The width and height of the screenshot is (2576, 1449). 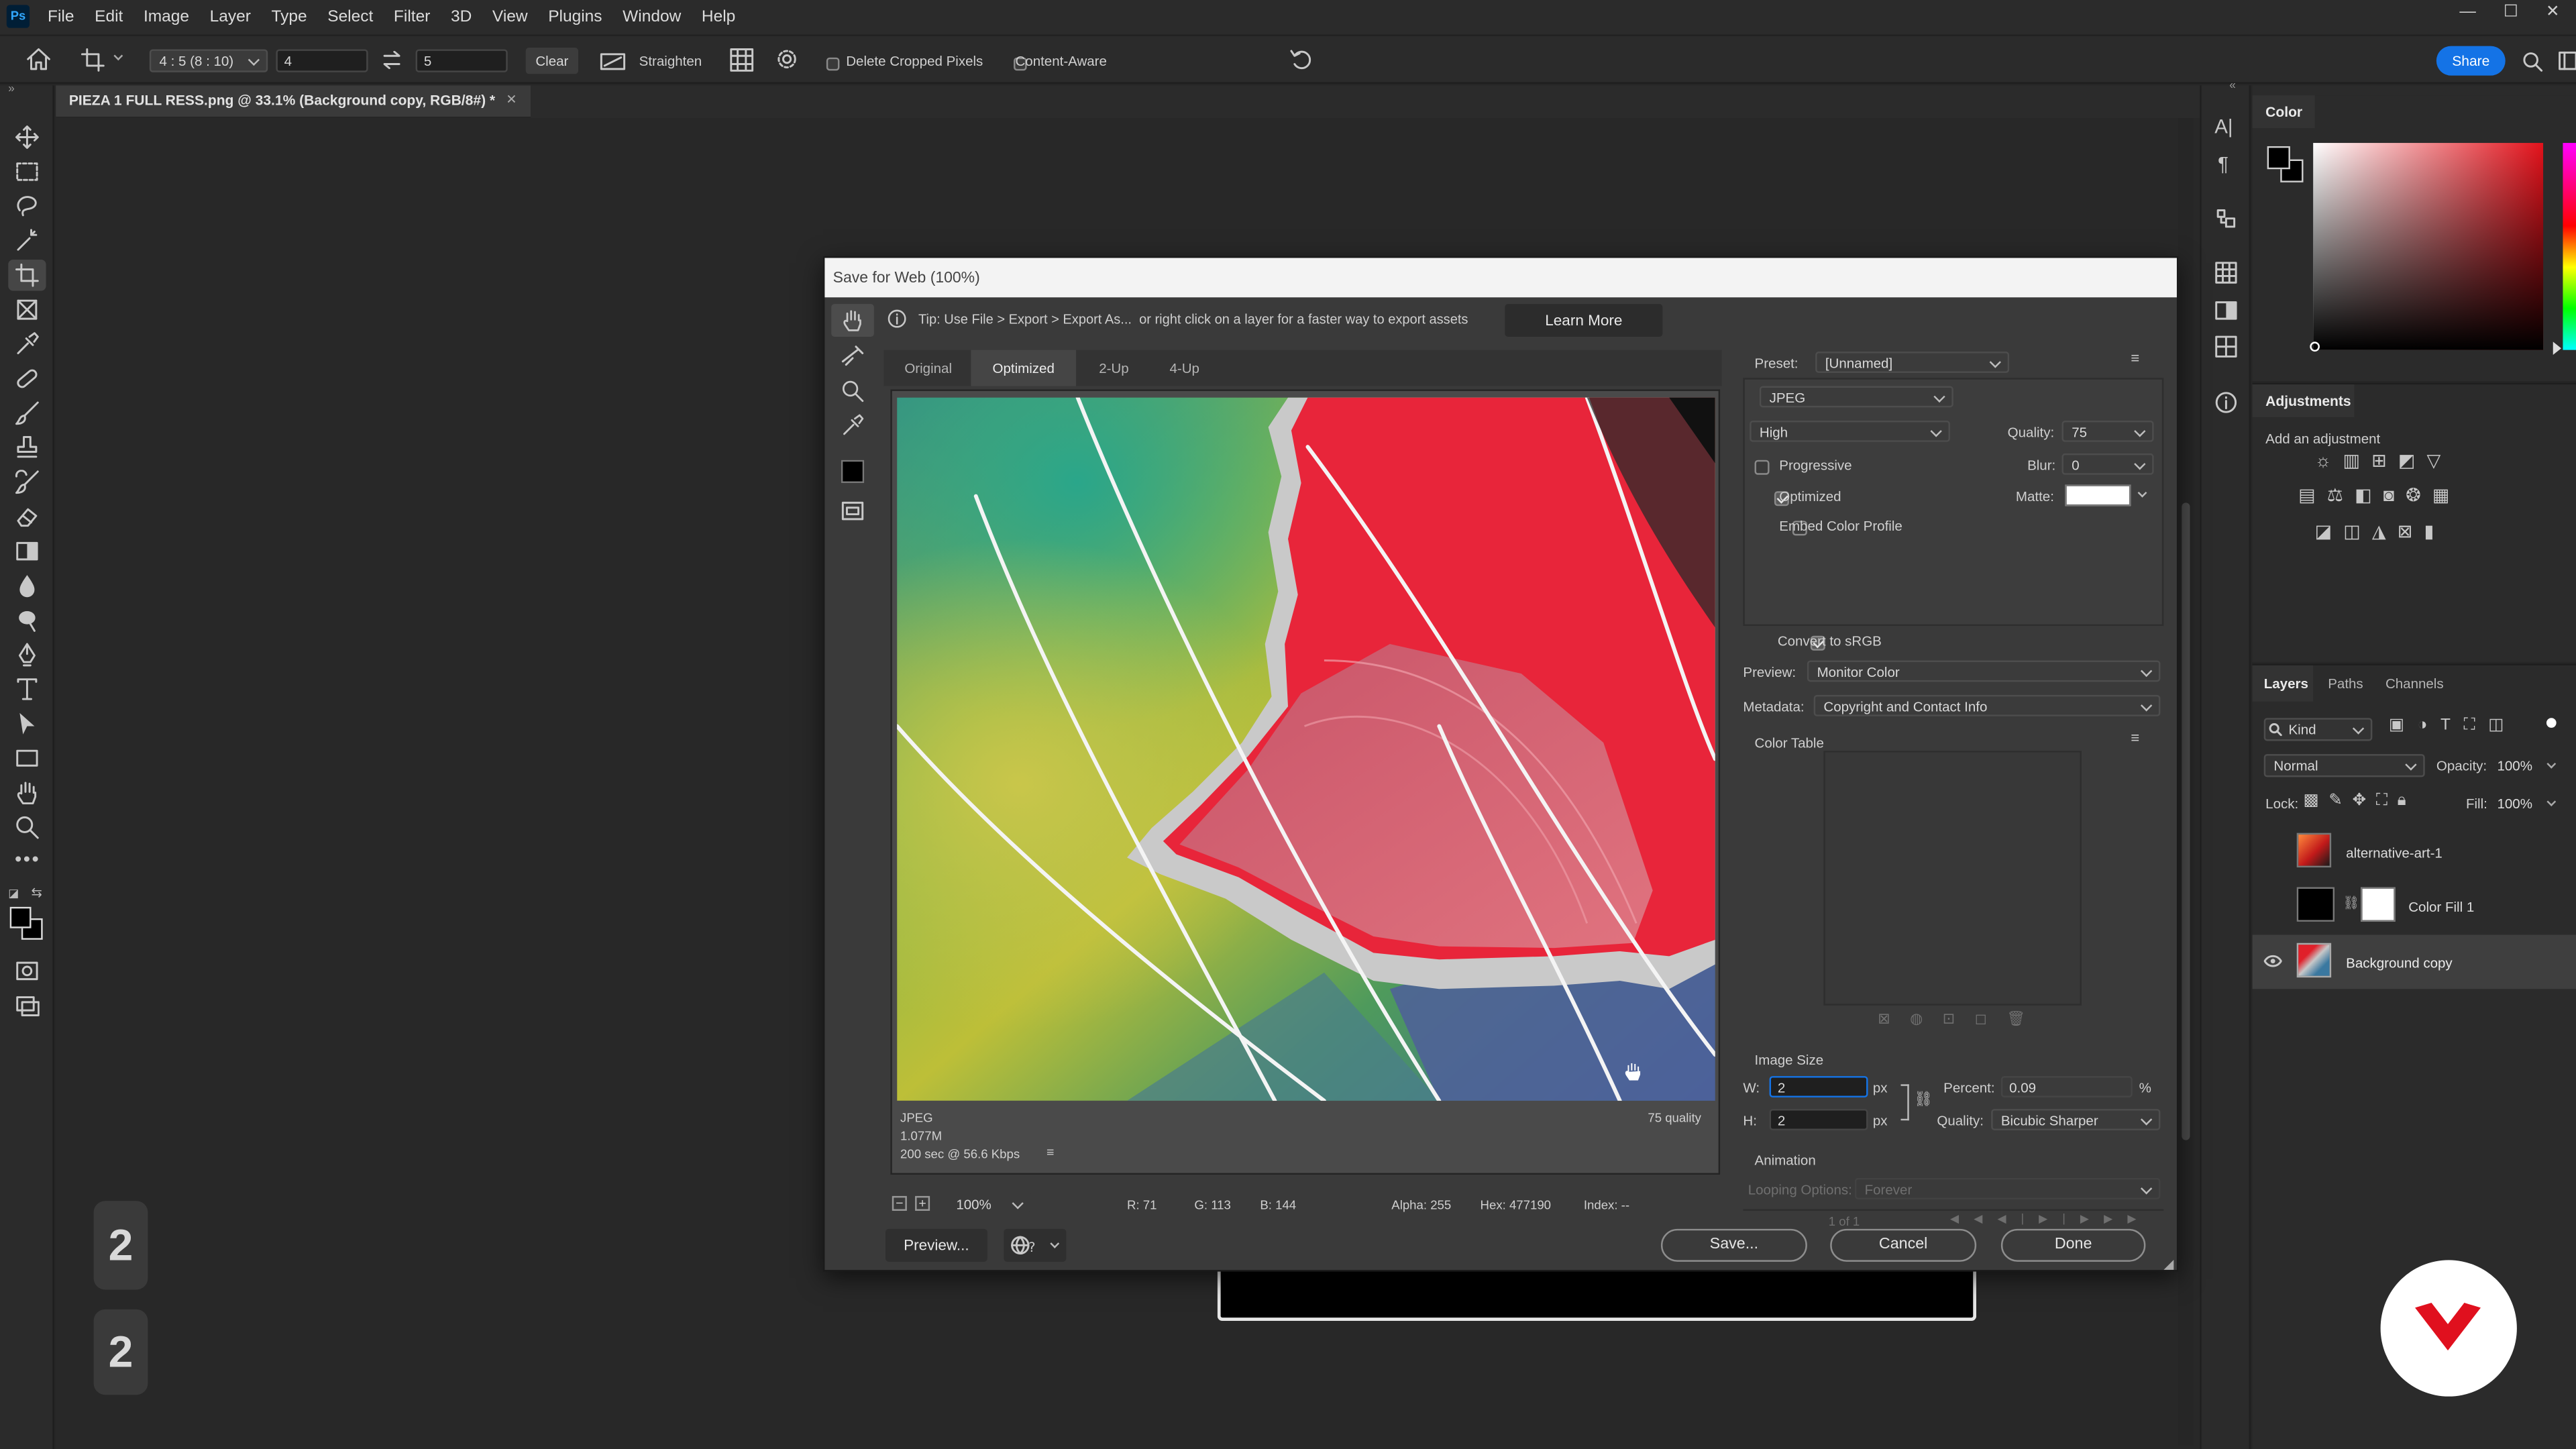 What do you see at coordinates (2414, 683) in the screenshot?
I see `tab-channels: Channels` at bounding box center [2414, 683].